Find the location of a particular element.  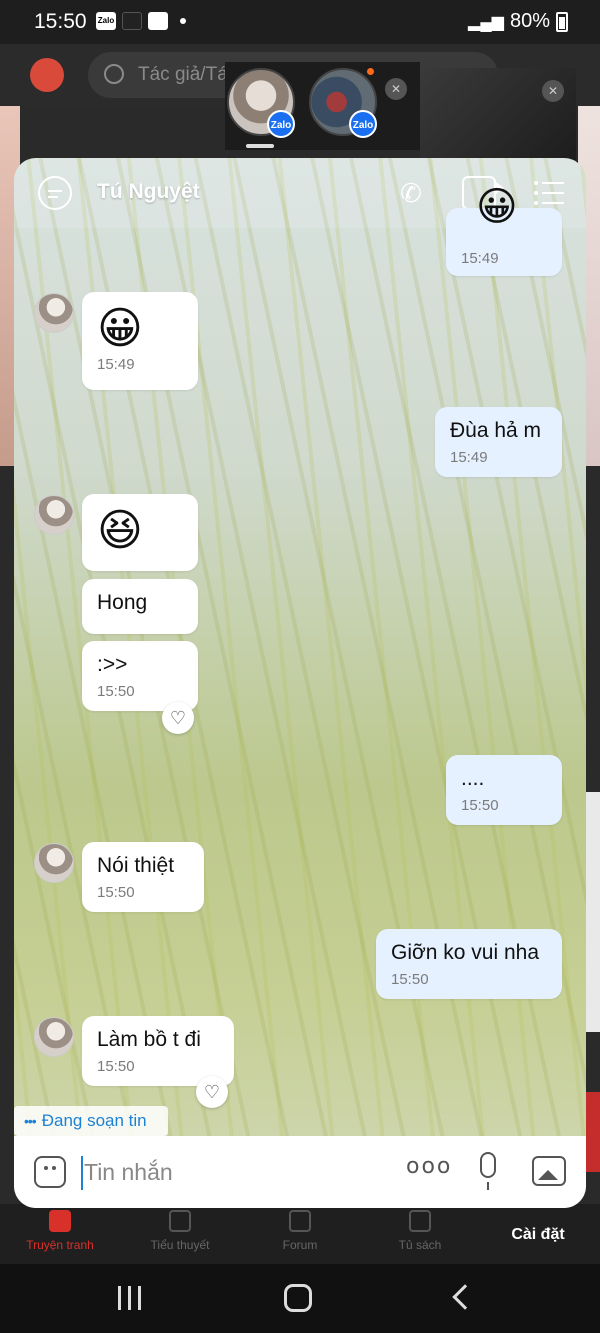

content-card-right-red is located at coordinates (593, 1132).